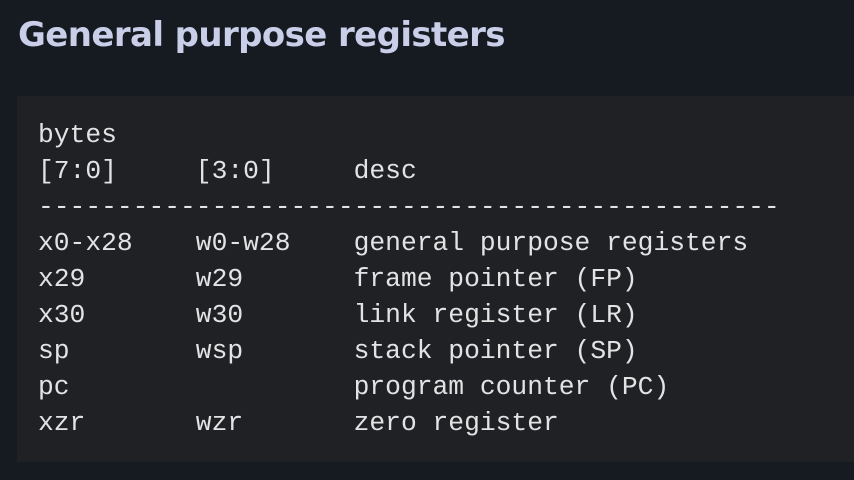 The width and height of the screenshot is (854, 480). What do you see at coordinates (338, 279) in the screenshot?
I see `code-line-frame-pointer: x29 w29 frame pointer (FP)` at bounding box center [338, 279].